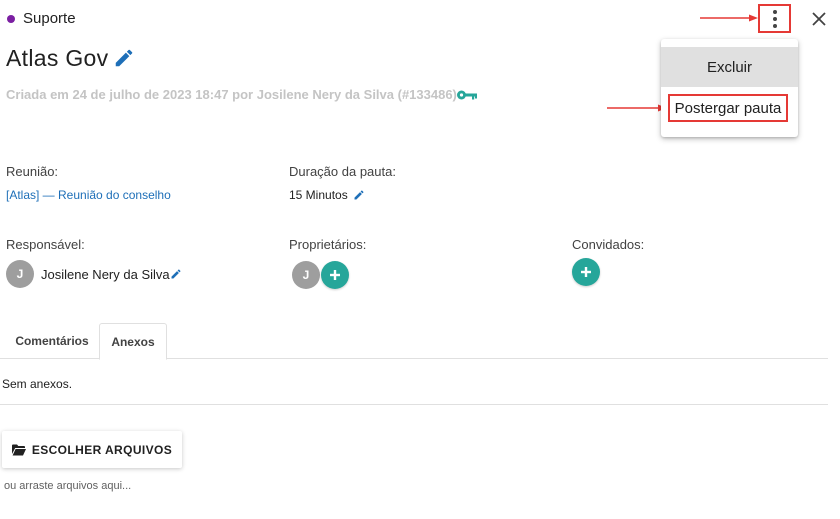 The image size is (840, 519). I want to click on duration-label: Duração da pauta:, so click(342, 171).